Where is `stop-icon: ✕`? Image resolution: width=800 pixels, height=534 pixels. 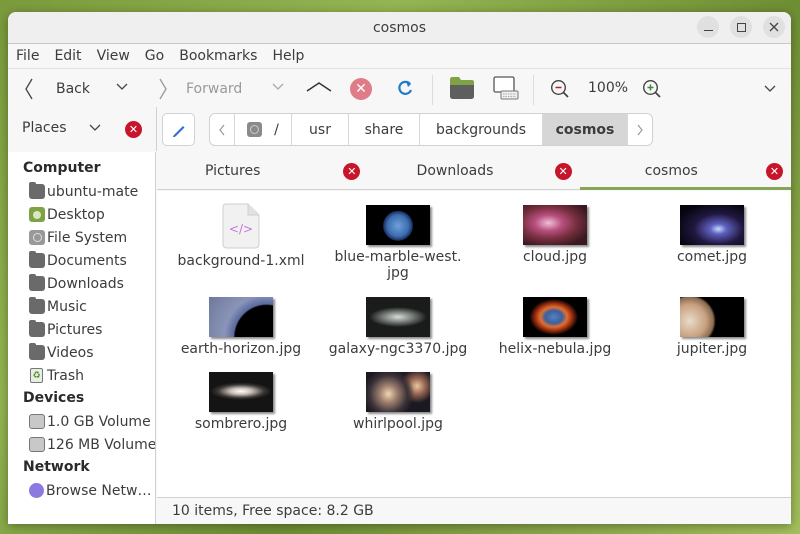
stop-icon: ✕ is located at coordinates (361, 89).